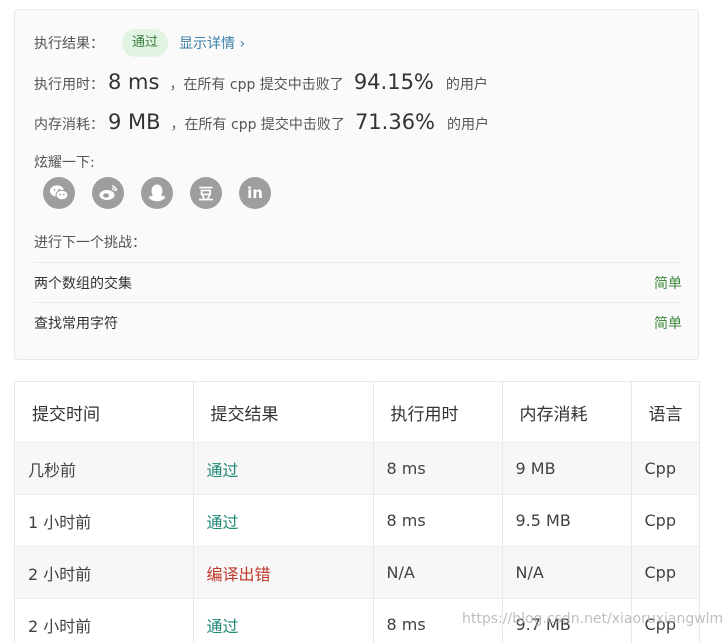  I want to click on runtime-value: 8 ms, so click(134, 82).